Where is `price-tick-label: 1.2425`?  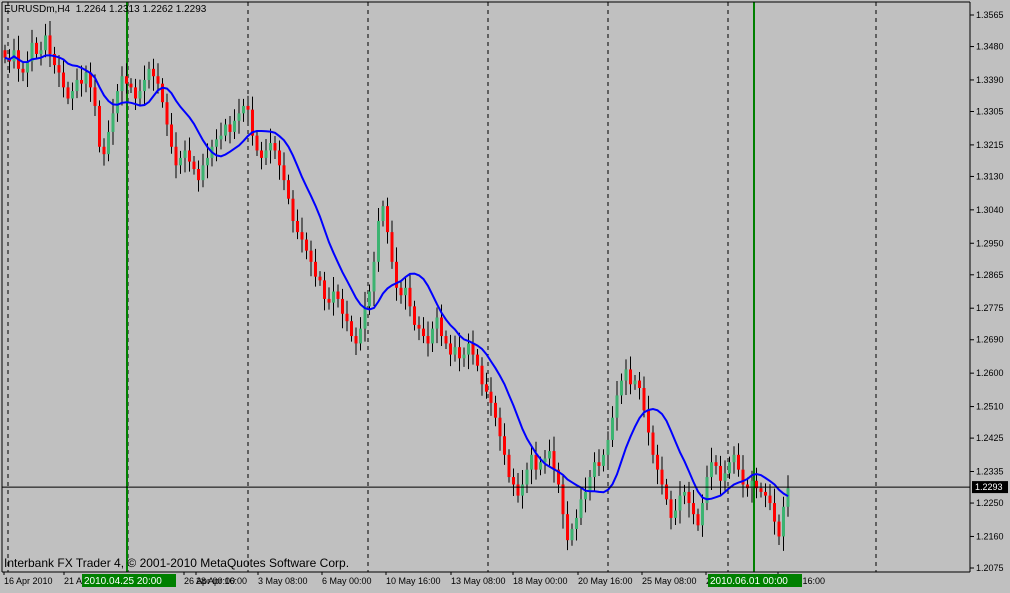
price-tick-label: 1.2425 is located at coordinates (990, 438).